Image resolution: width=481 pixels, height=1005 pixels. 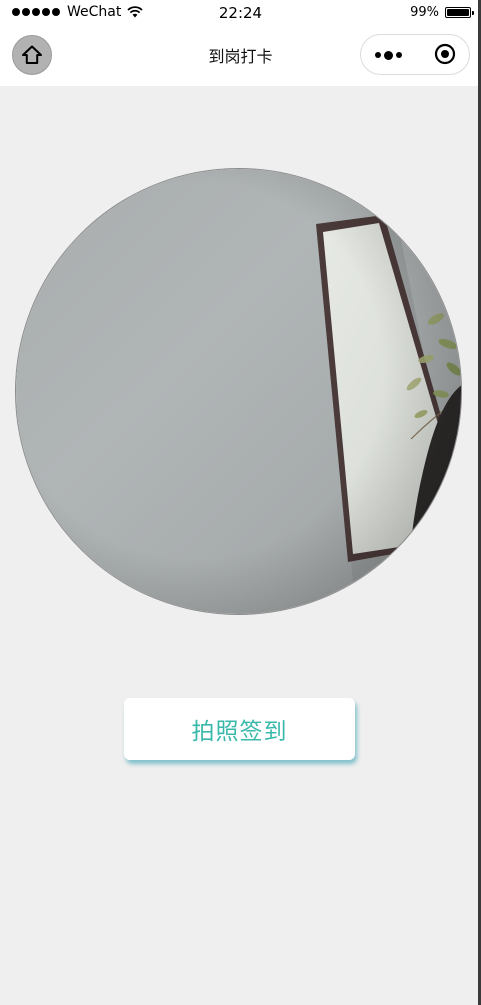 I want to click on battery-icon, so click(x=459, y=12).